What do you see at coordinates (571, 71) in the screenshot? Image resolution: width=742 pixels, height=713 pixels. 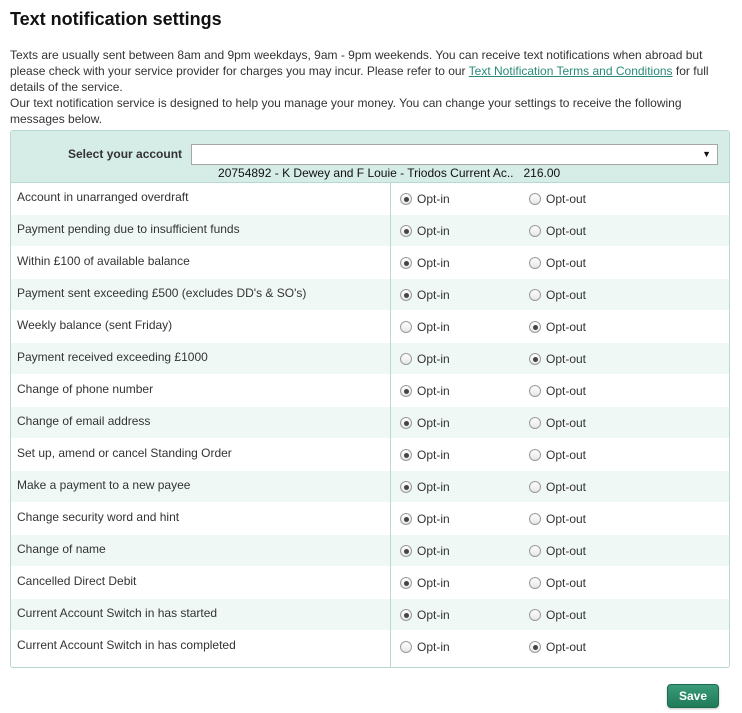 I see `terms-link: Text Notification Terms and Conditions` at bounding box center [571, 71].